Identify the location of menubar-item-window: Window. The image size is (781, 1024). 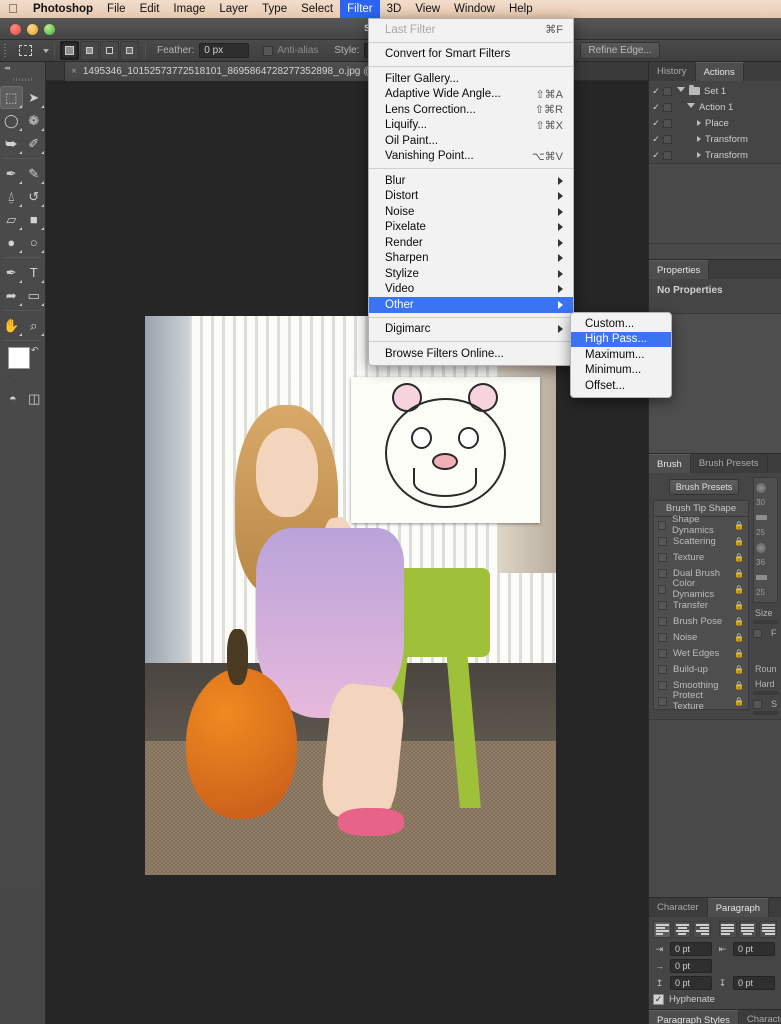
(474, 9).